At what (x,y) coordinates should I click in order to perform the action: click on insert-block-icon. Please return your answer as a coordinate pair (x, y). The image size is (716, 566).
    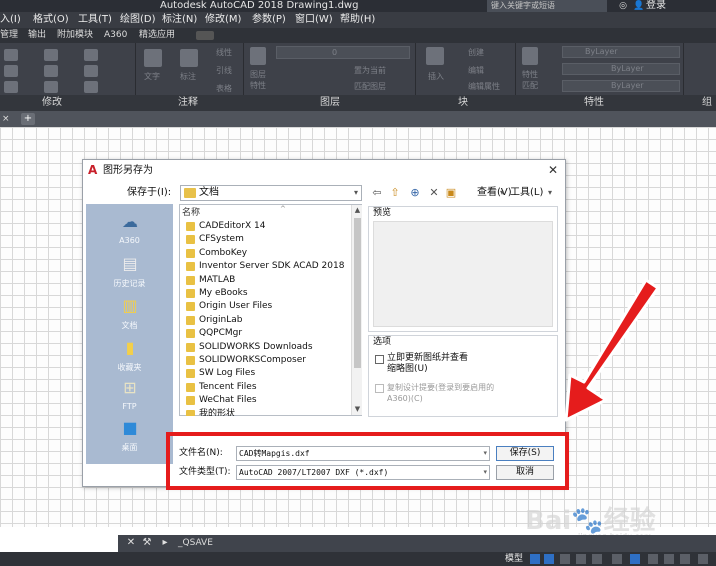
    Looking at the image, I should click on (435, 56).